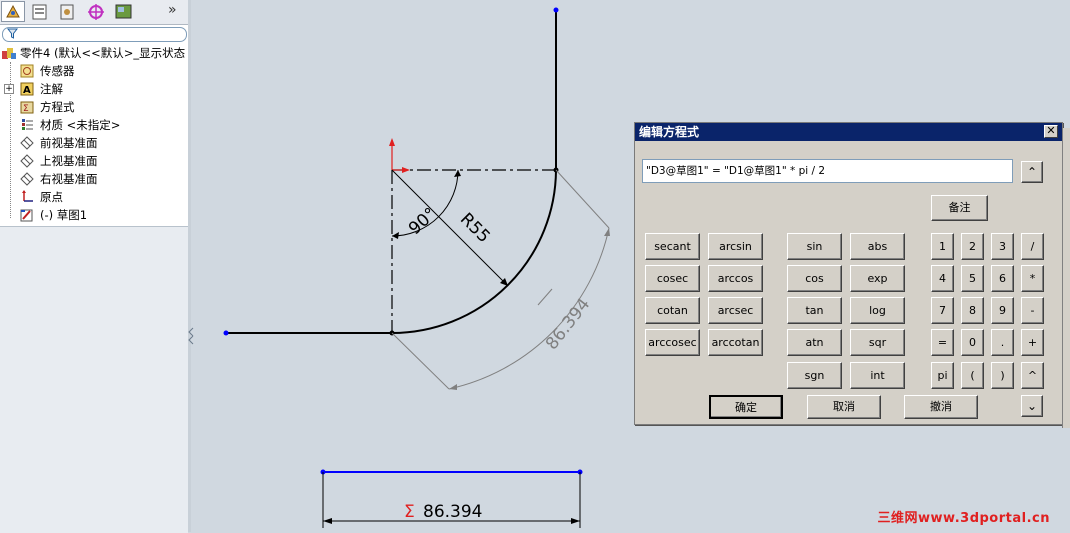 The width and height of the screenshot is (1070, 533). Describe the element at coordinates (1002, 246) in the screenshot. I see `key-3: 3` at that location.